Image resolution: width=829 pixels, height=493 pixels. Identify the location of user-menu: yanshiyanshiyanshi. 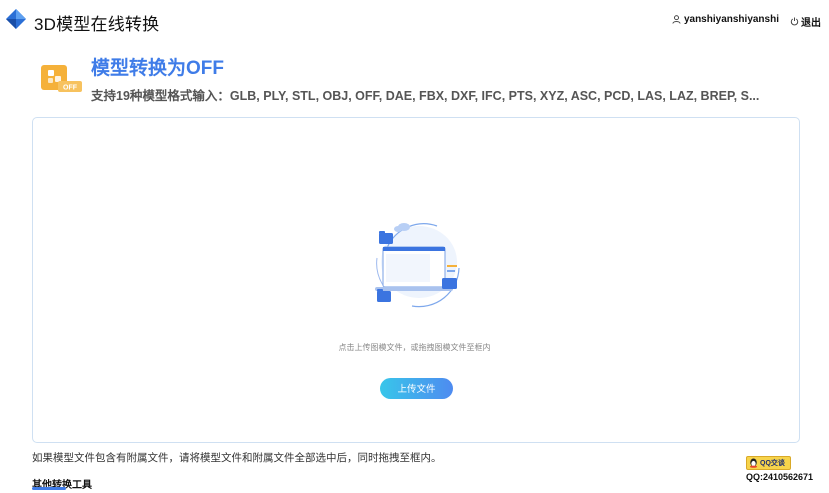
(725, 19).